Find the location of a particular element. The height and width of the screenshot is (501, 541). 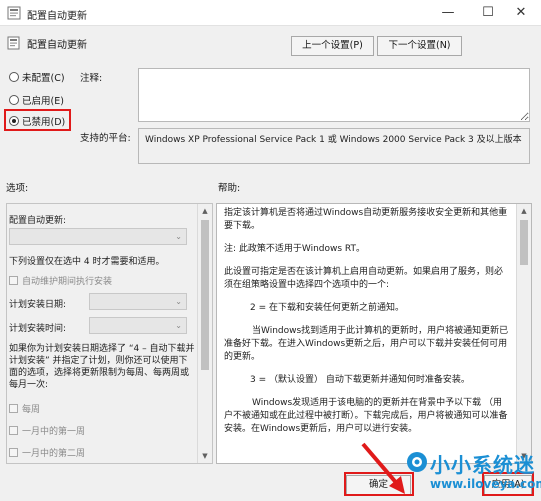

next-setting-button: 下一个设置(N) is located at coordinates (419, 46).